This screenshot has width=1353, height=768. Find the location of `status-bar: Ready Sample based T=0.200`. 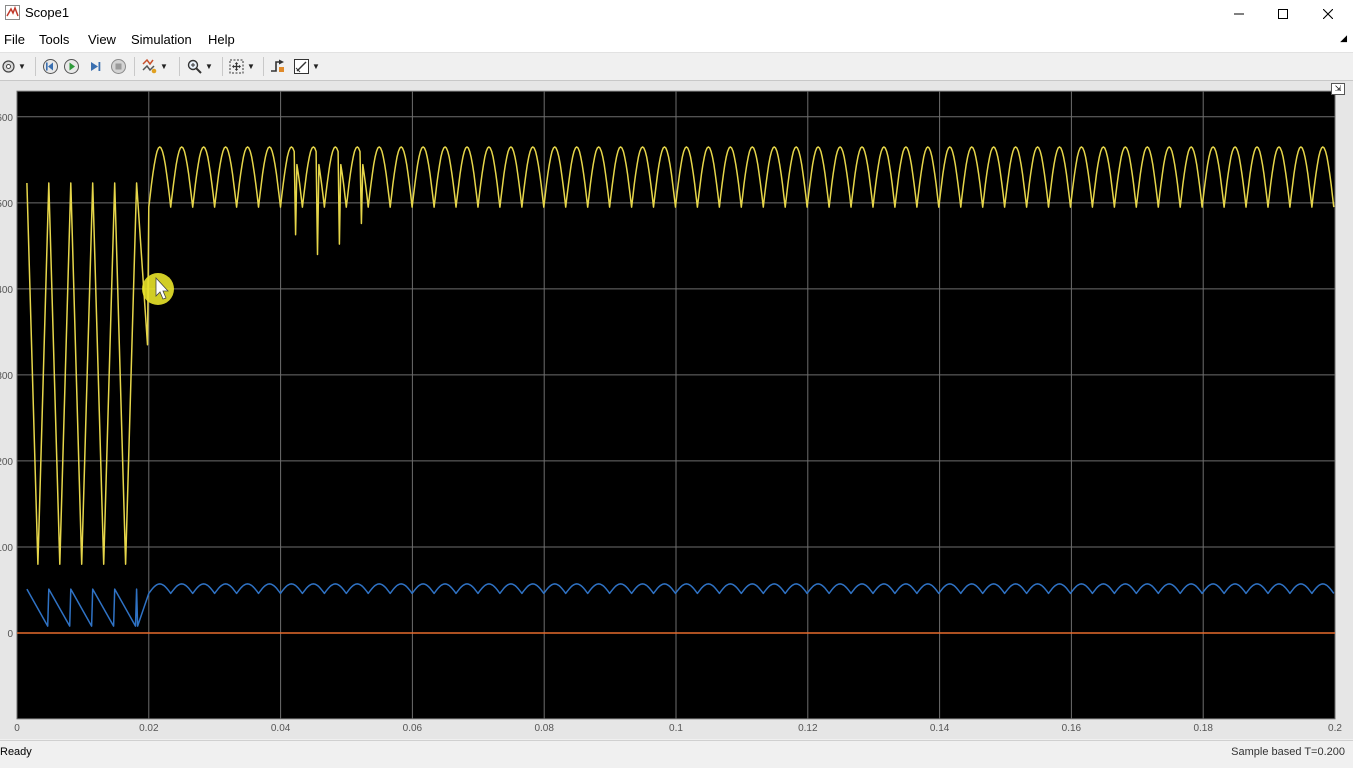

status-bar: Ready Sample based T=0.200 is located at coordinates (676, 754).